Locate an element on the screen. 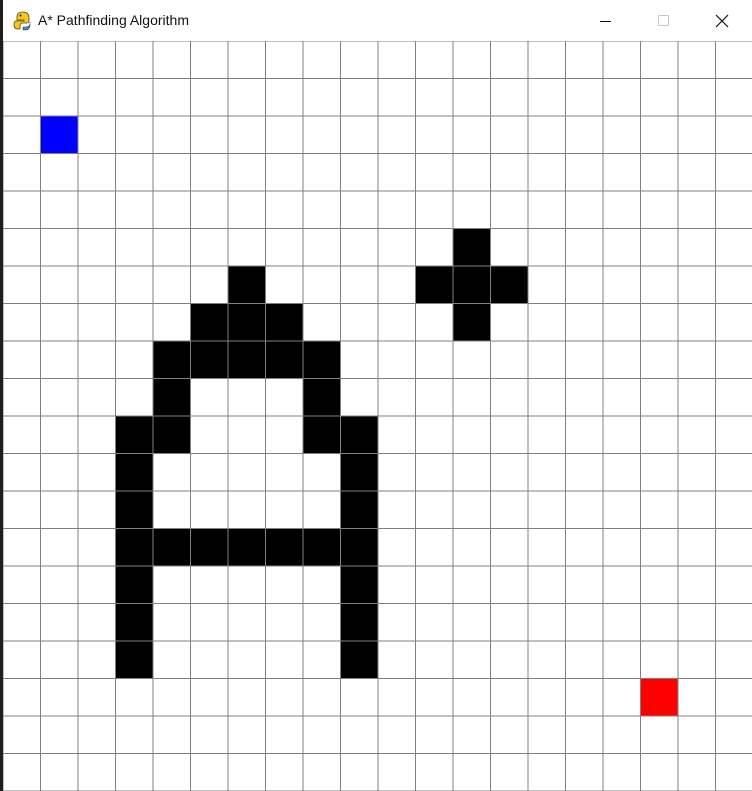  start-node is located at coordinates (59, 135).